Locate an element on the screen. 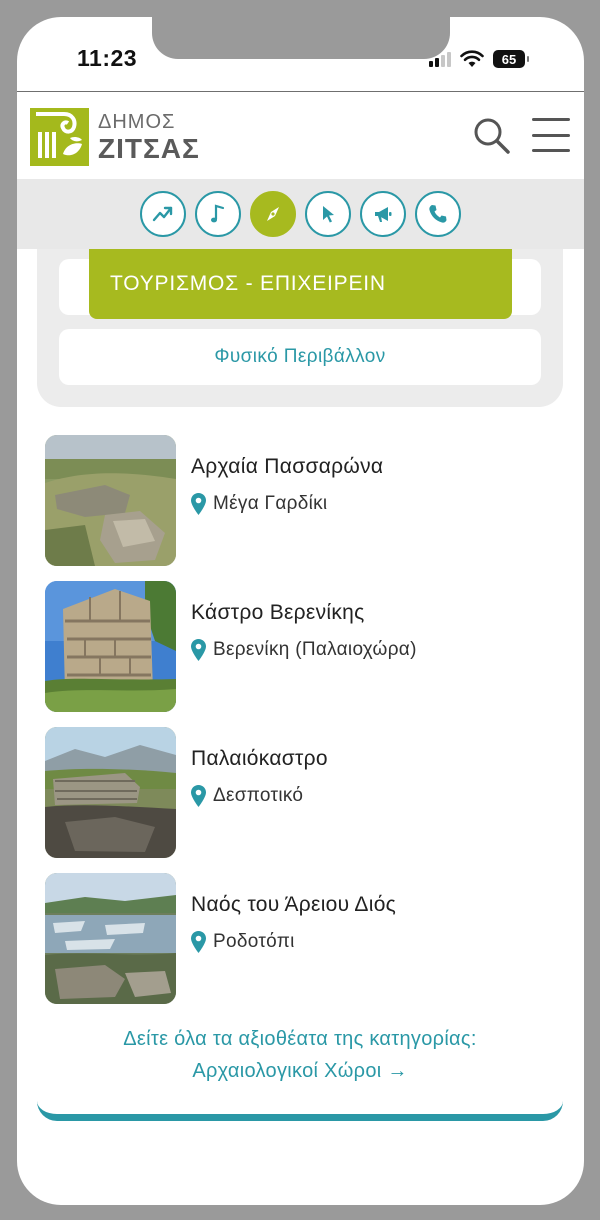  item-location: Μέγα Γαρδίκι is located at coordinates (259, 504).